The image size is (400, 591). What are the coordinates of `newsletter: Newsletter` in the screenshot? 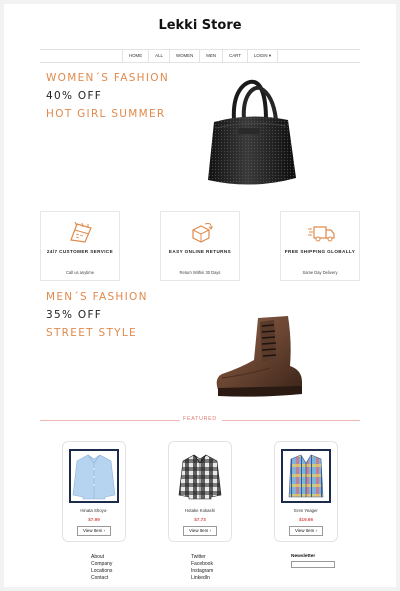 It's located at (313, 561).